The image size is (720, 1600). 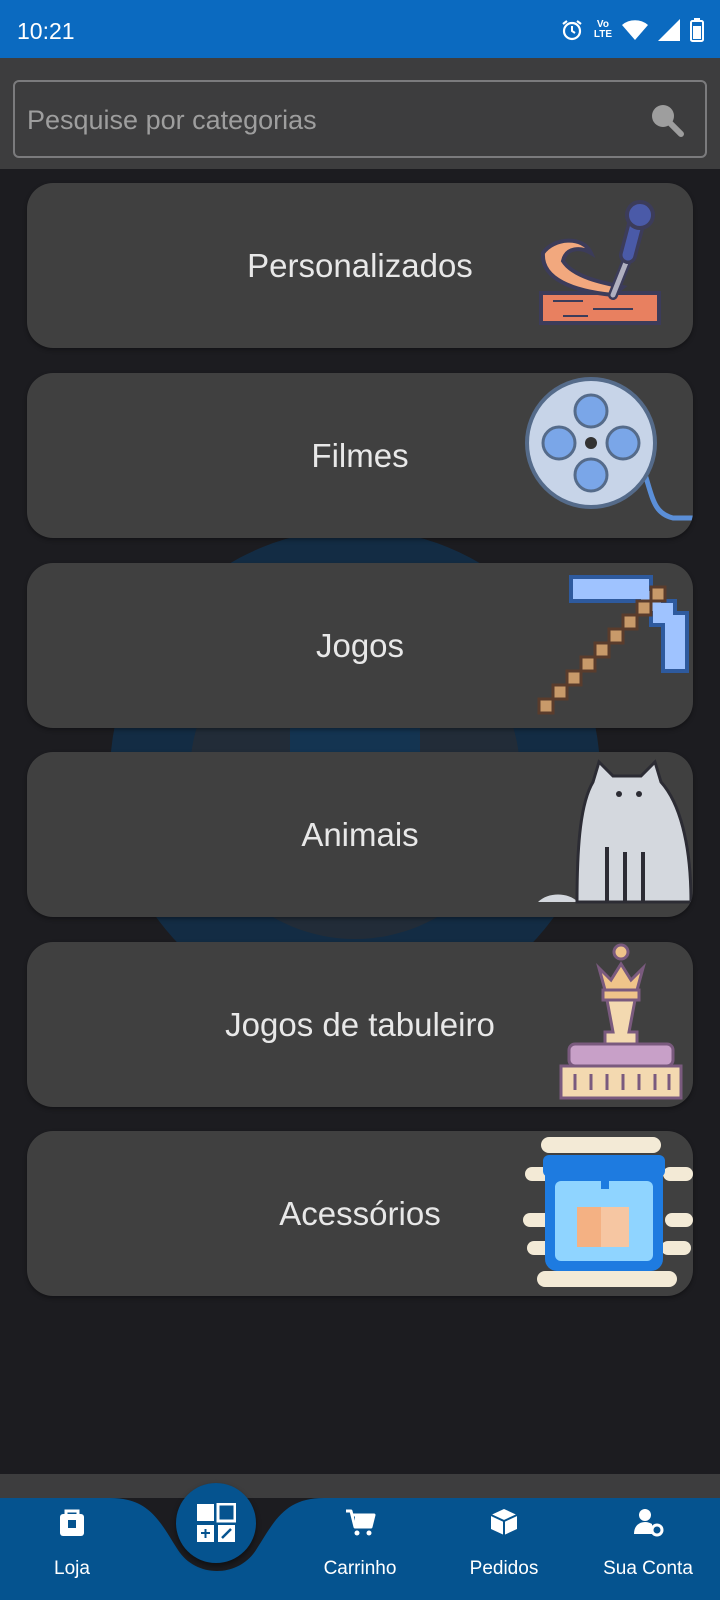 I want to click on volte-lte-icon: Vo LTE, so click(x=603, y=30).